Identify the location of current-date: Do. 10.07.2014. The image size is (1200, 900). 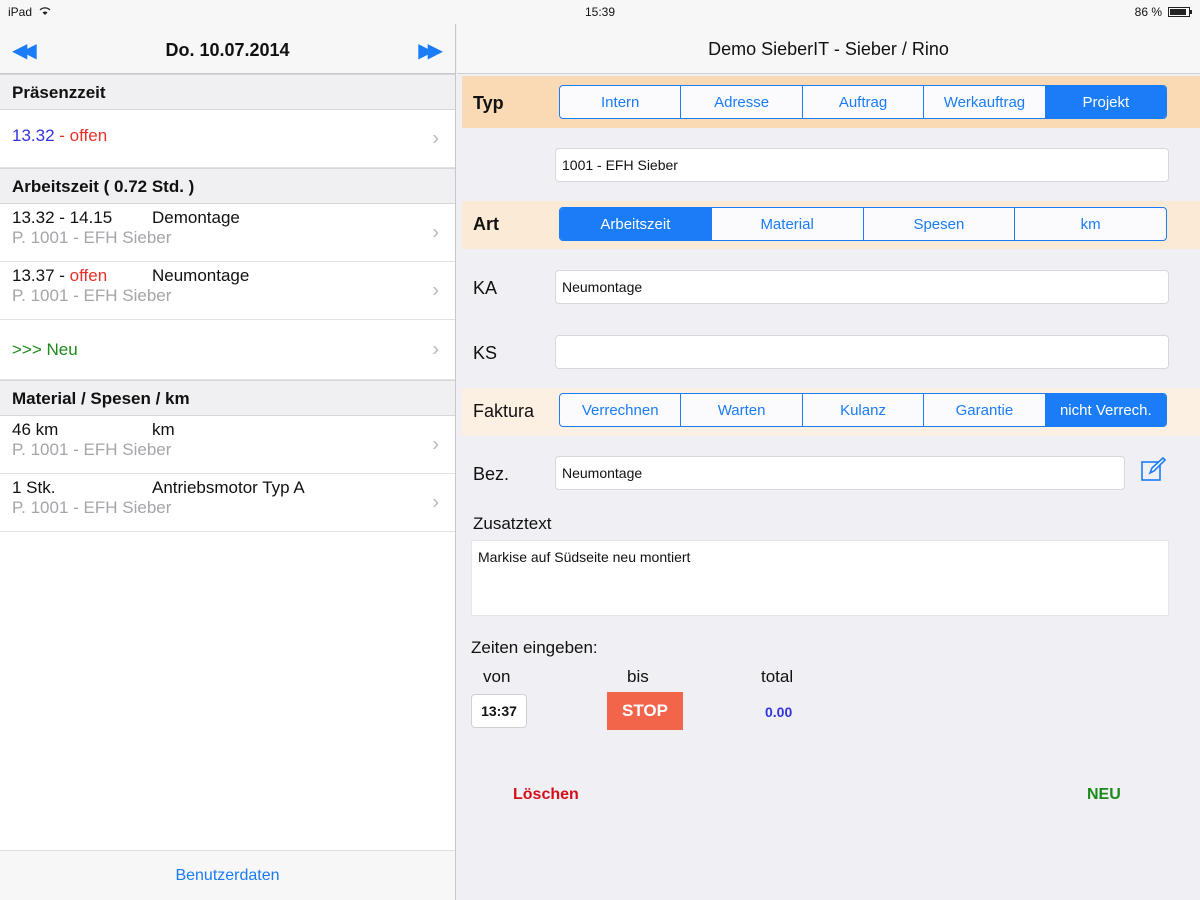
(227, 50).